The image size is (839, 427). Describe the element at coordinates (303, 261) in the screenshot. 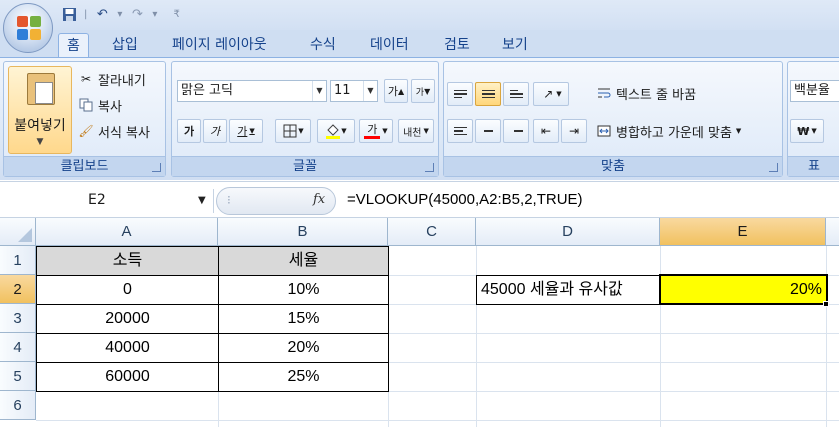

I see `cell-b1: 세율` at that location.